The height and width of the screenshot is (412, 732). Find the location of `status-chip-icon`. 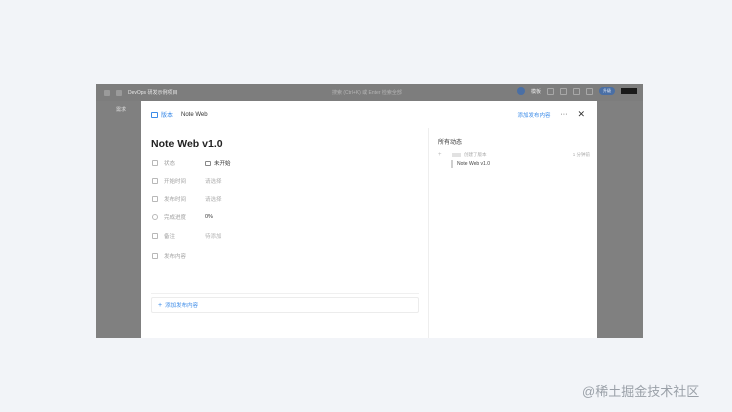

status-chip-icon is located at coordinates (208, 163).